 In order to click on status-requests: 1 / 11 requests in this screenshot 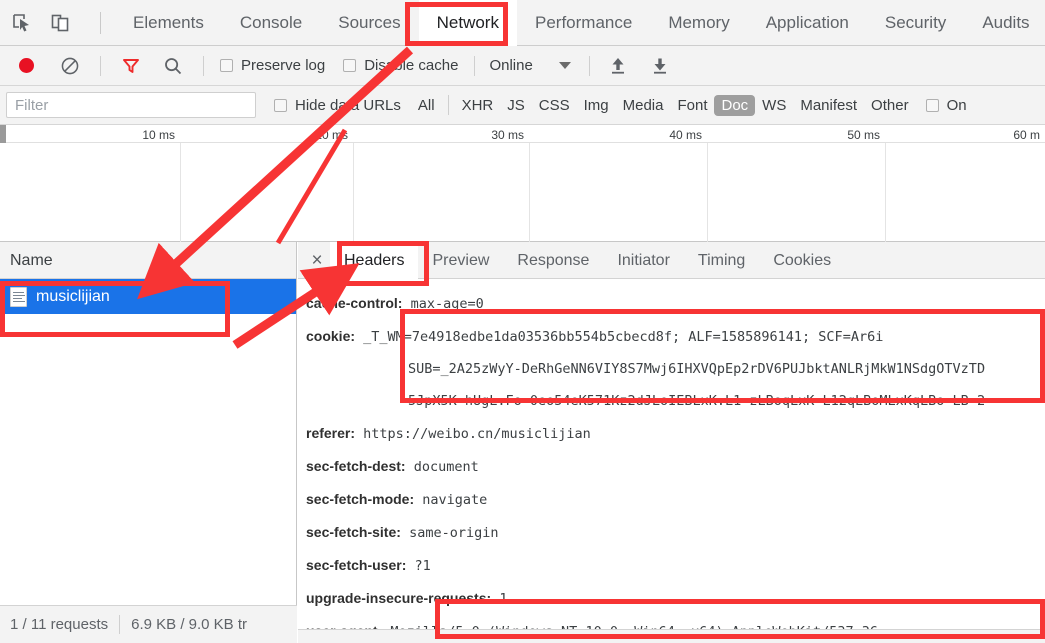, I will do `click(59, 624)`.